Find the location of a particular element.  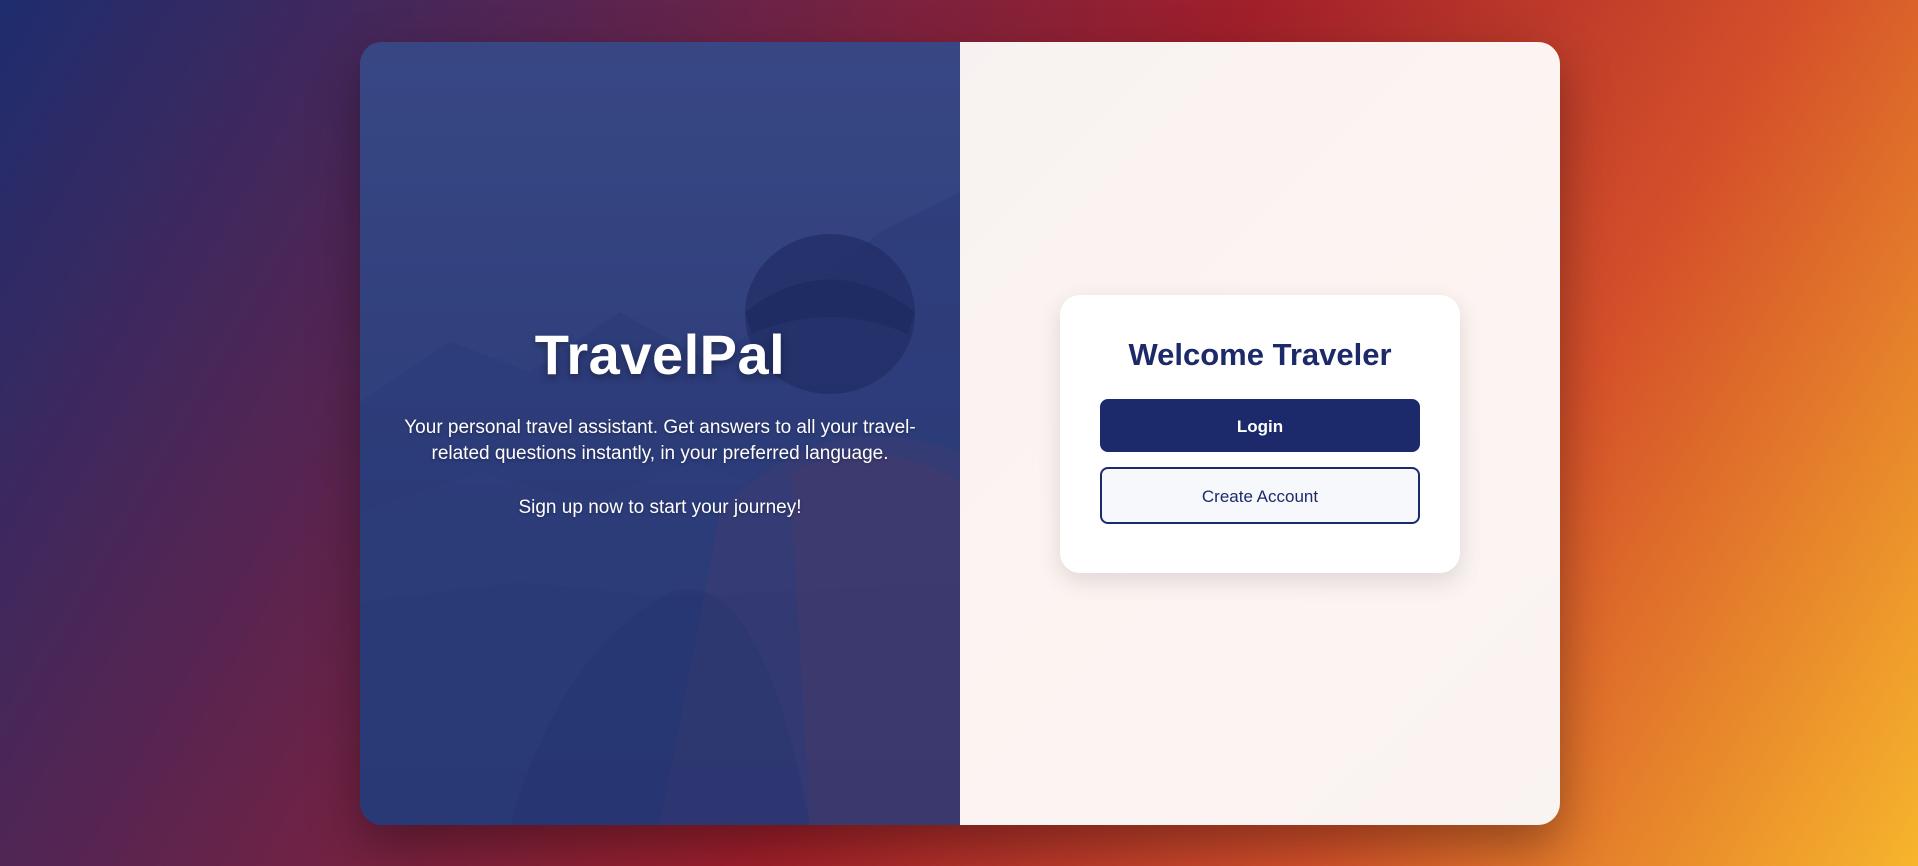

brand-title: TravelPal is located at coordinates (660, 354).